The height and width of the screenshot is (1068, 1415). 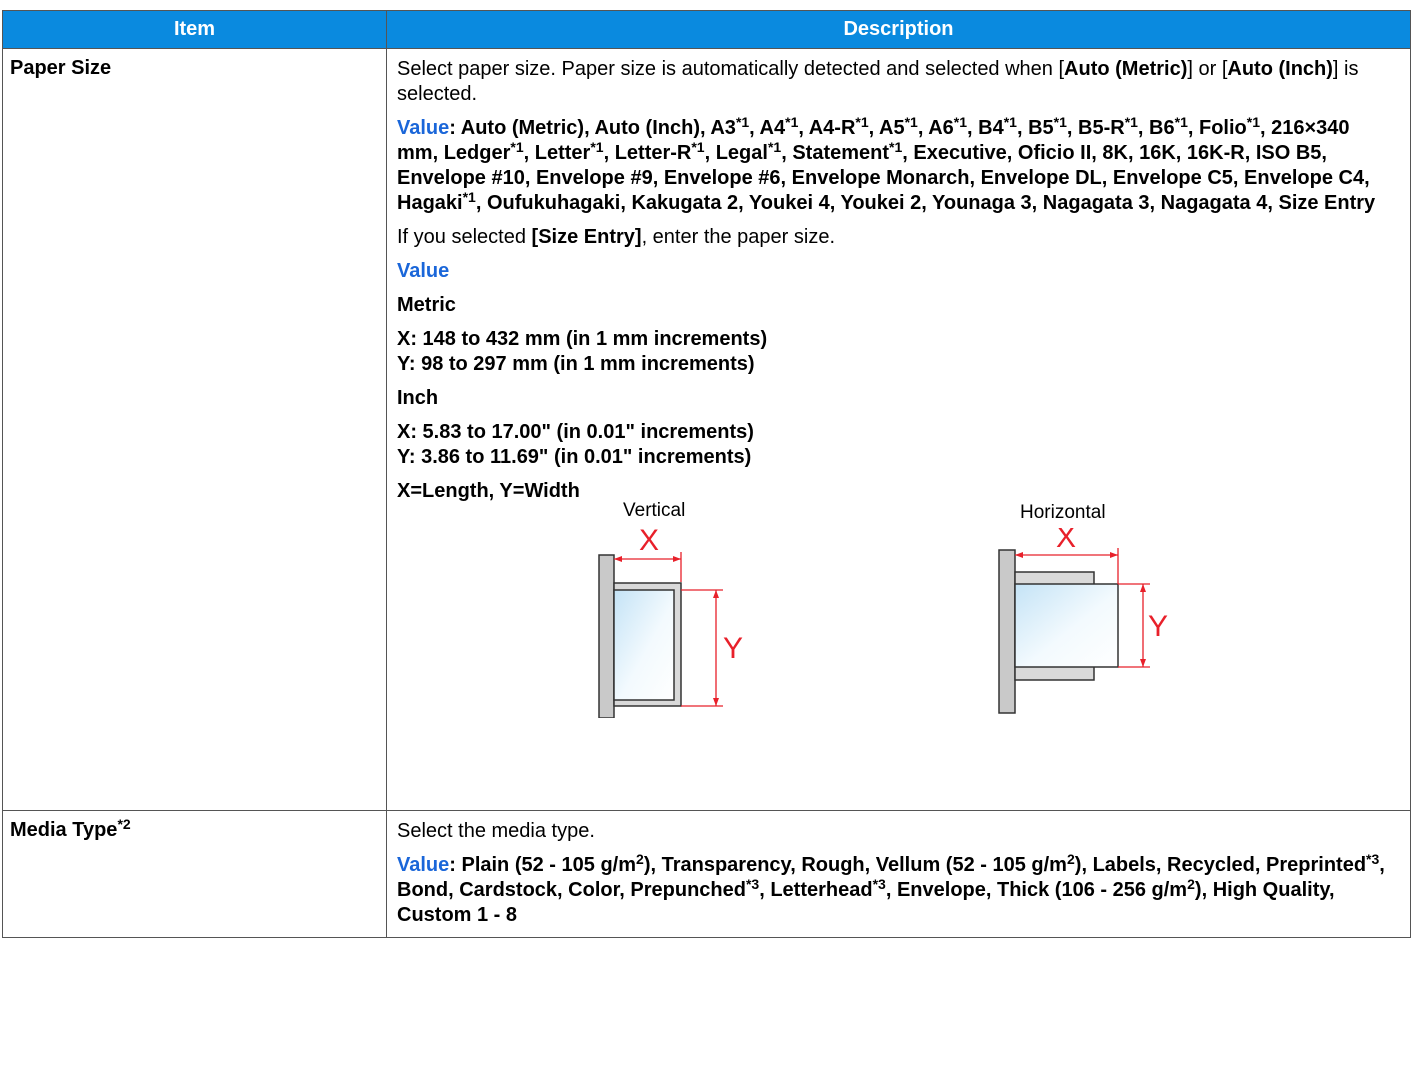 I want to click on paper-size-option: Kakugata 2, so click(x=685, y=203).